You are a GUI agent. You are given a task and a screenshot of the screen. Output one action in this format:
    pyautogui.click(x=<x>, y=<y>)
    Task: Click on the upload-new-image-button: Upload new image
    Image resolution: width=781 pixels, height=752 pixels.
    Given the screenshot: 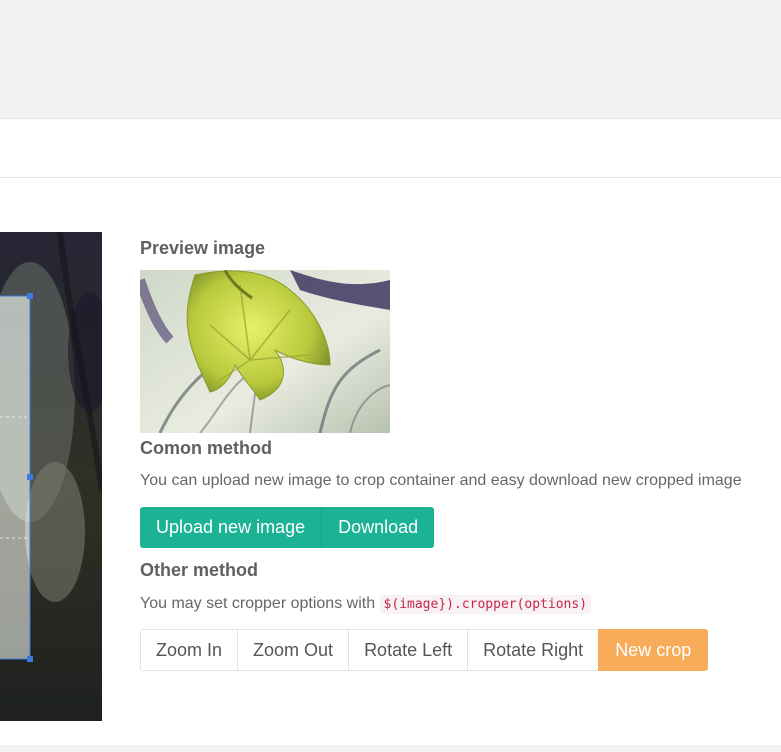 What is the action you would take?
    pyautogui.click(x=231, y=527)
    